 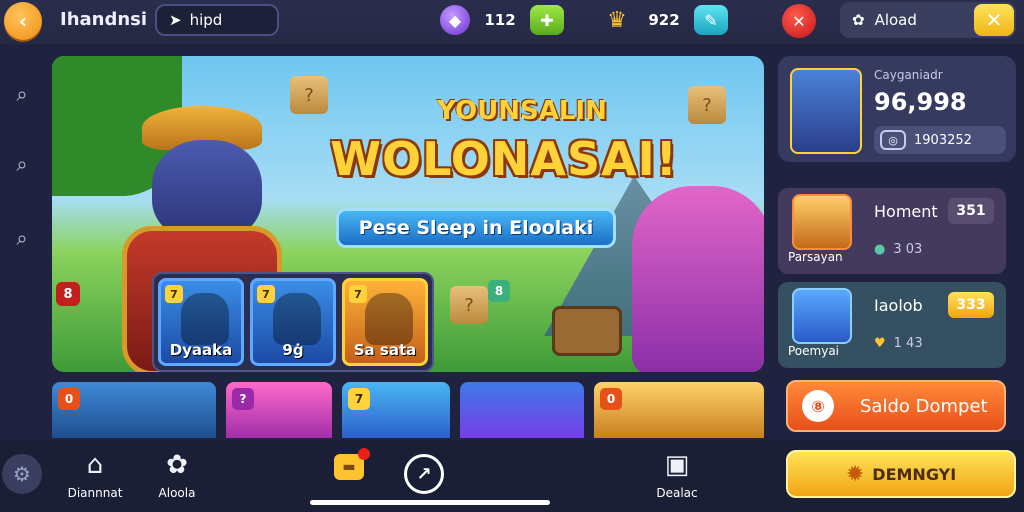 I want to click on character-card: 7 9ġ, so click(x=293, y=322).